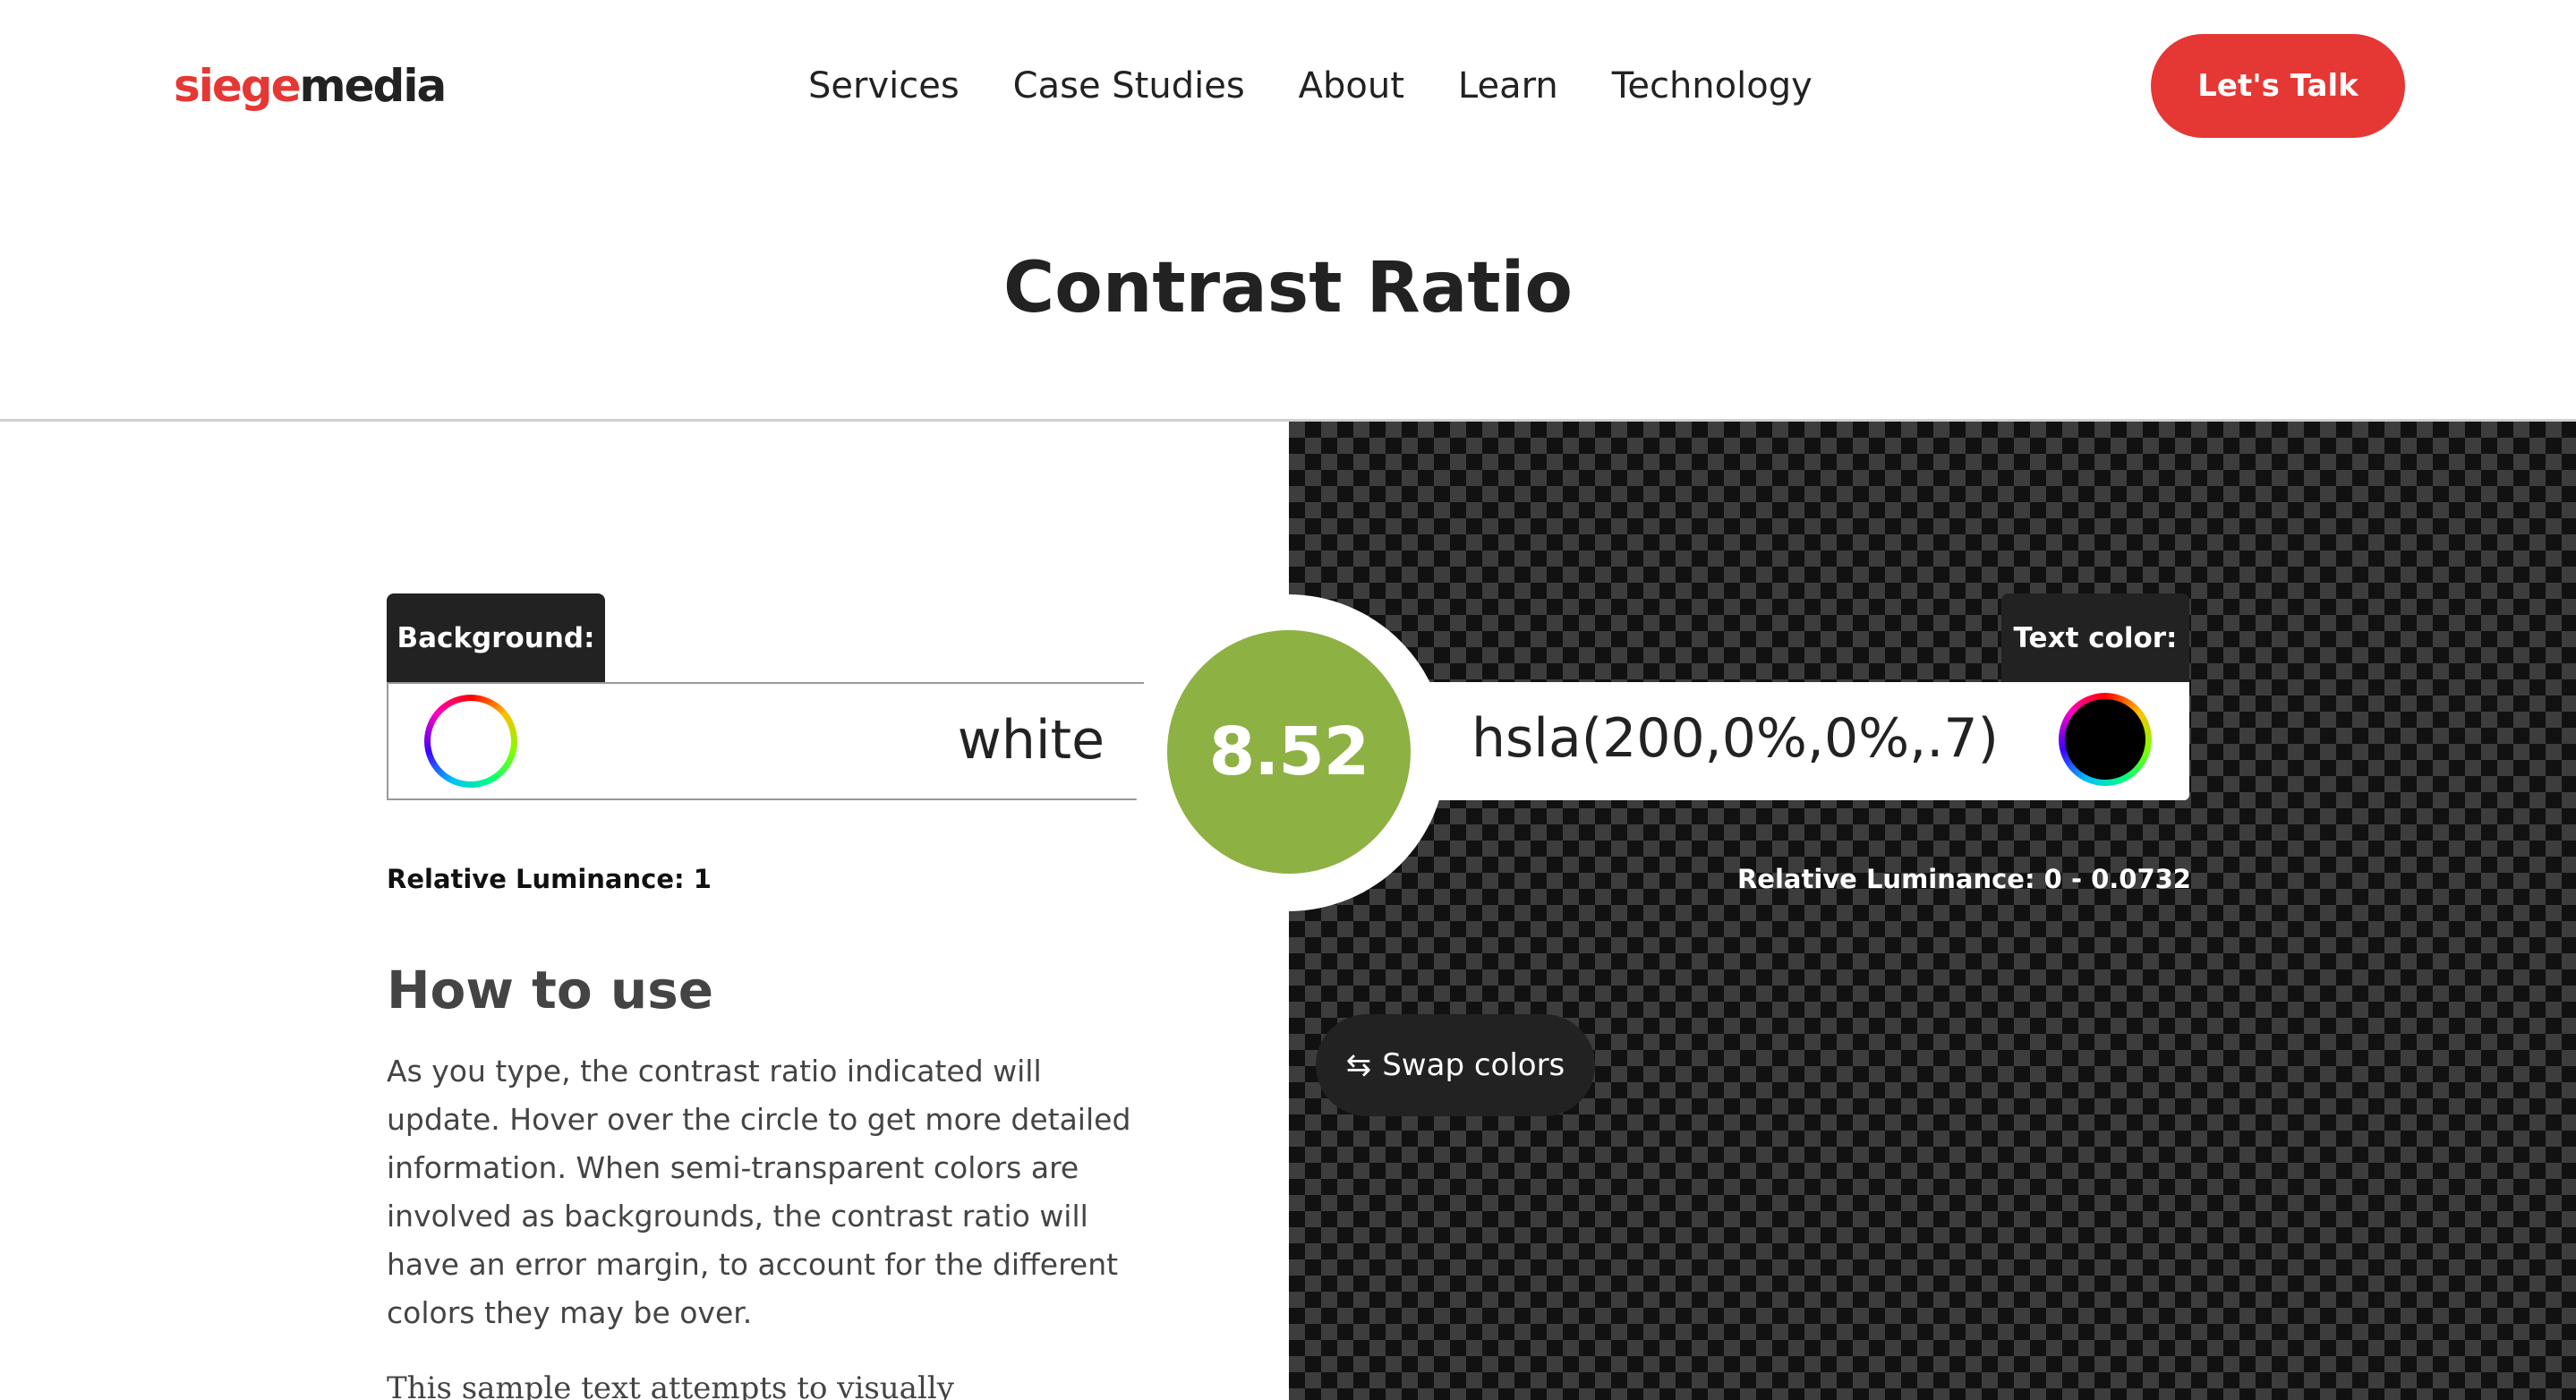 The height and width of the screenshot is (1400, 2576). What do you see at coordinates (1712, 86) in the screenshot?
I see `nav-technology: Technology` at bounding box center [1712, 86].